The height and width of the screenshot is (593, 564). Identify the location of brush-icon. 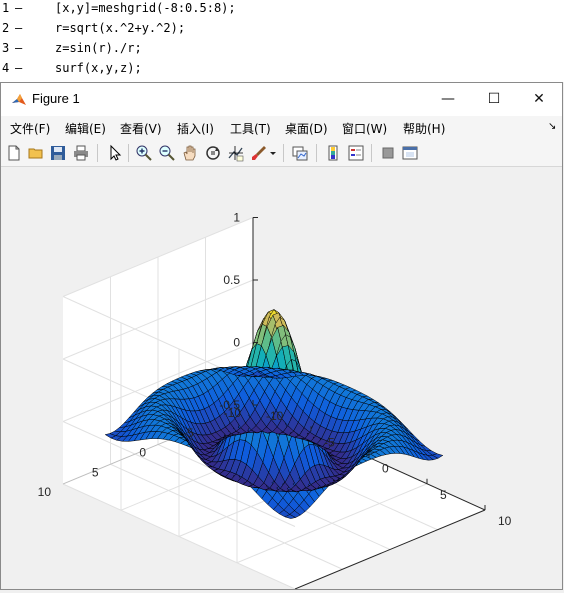
(259, 153).